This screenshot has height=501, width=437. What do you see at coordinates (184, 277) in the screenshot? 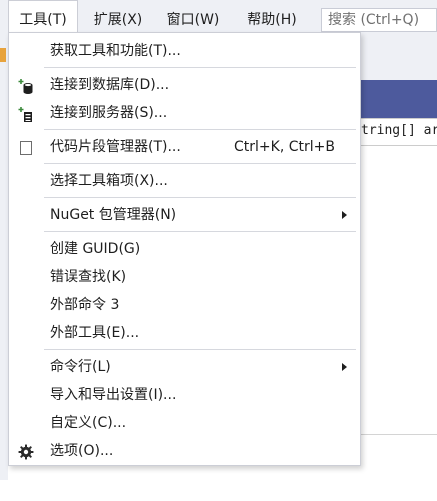
I see `menu-item-error-lookup: 错误查找(K)` at bounding box center [184, 277].